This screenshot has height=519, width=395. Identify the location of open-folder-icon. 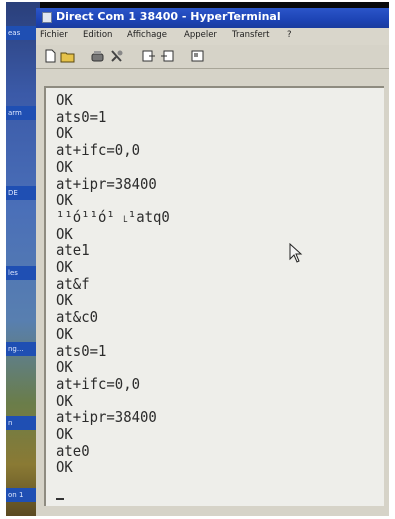
(67, 56).